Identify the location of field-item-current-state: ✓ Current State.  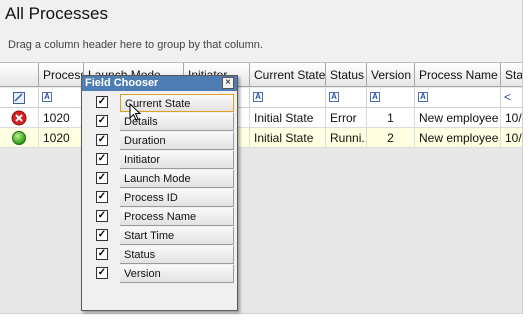
(160, 103).